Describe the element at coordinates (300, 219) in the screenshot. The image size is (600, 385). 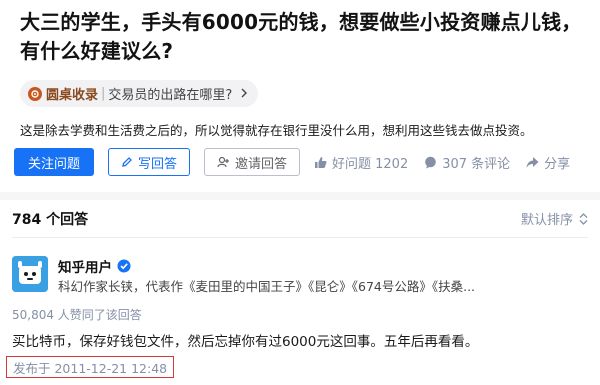
I see `answers-header: 784 个回答 默认排序` at that location.